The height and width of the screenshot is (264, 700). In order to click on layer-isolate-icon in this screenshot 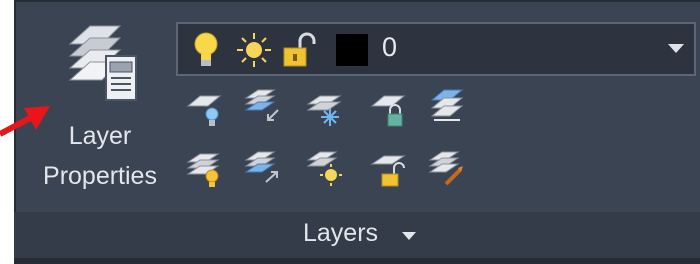, I will do `click(261, 167)`.